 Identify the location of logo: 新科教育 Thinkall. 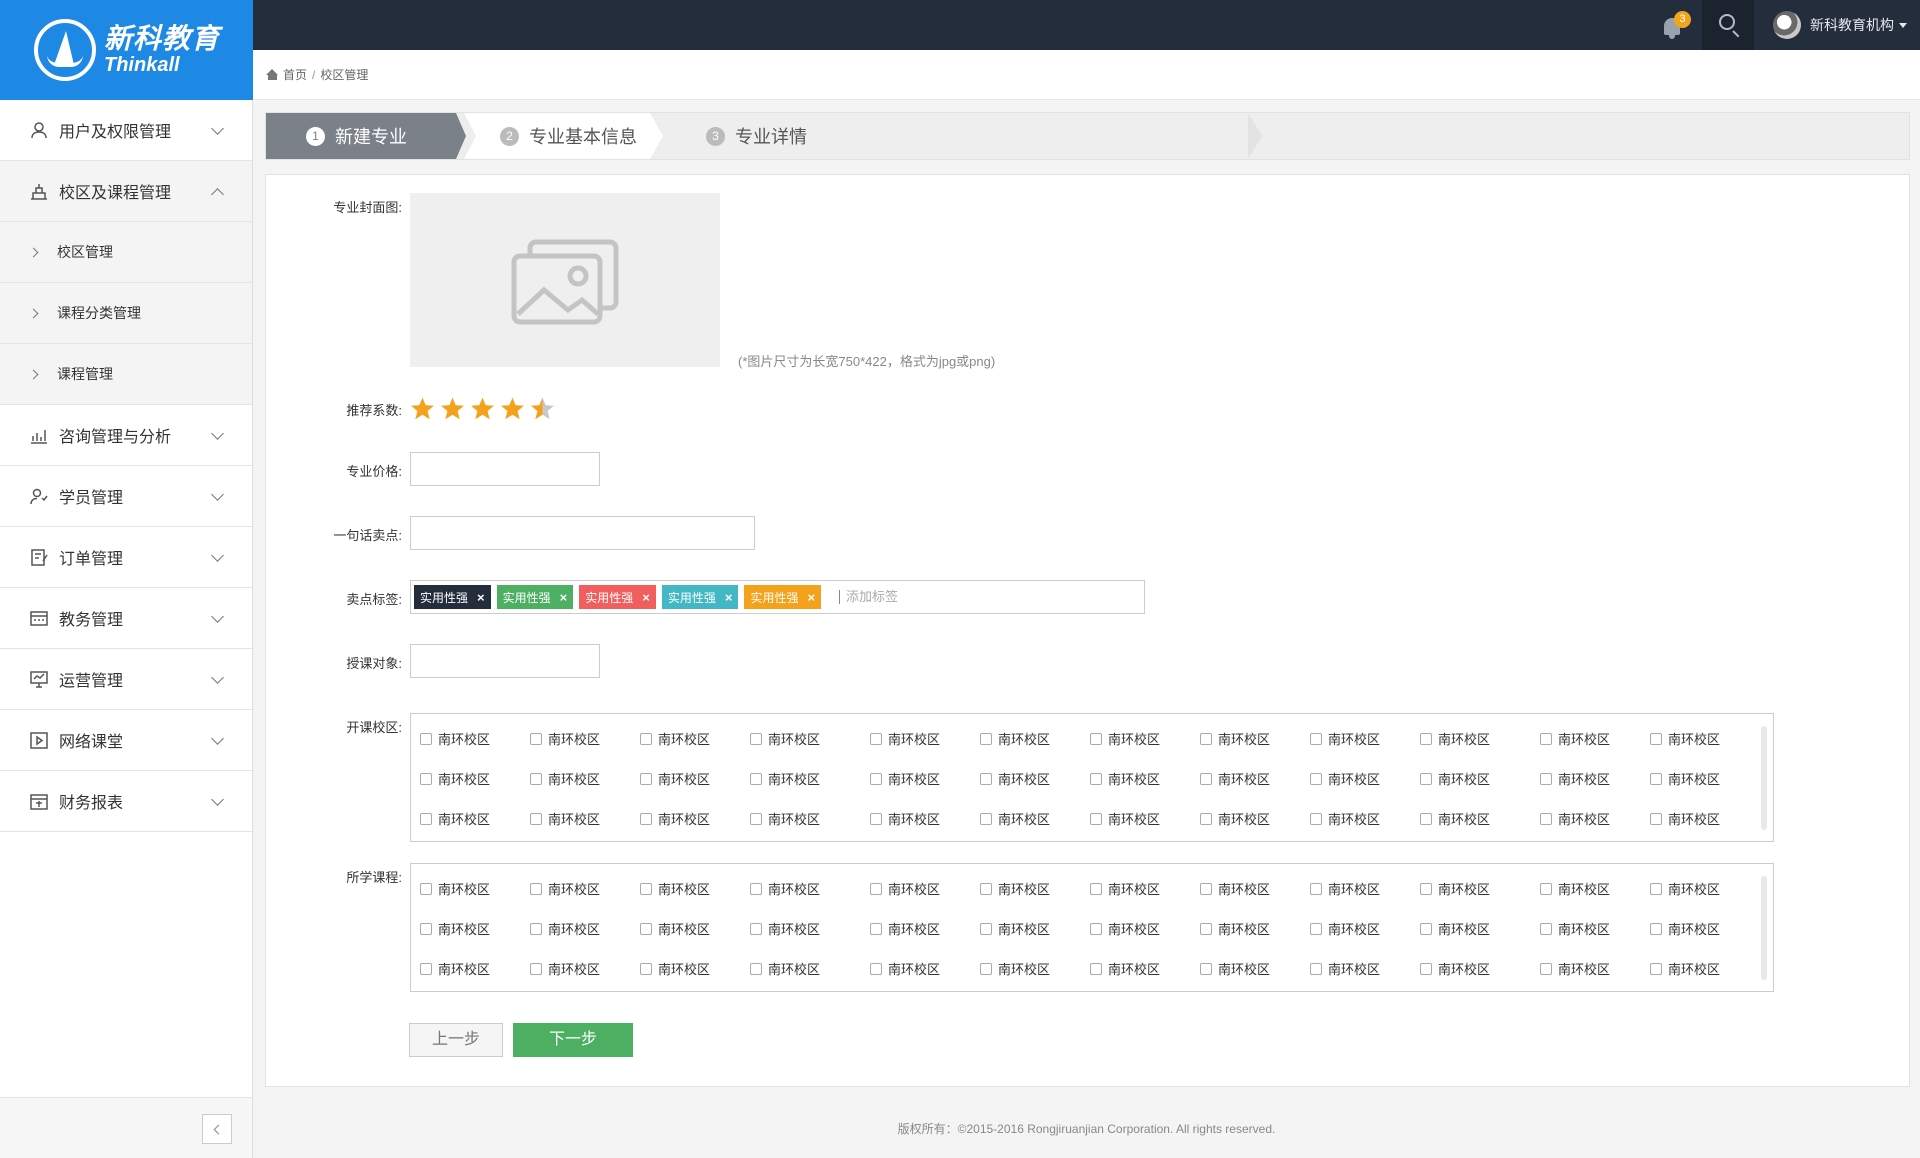
(126, 50).